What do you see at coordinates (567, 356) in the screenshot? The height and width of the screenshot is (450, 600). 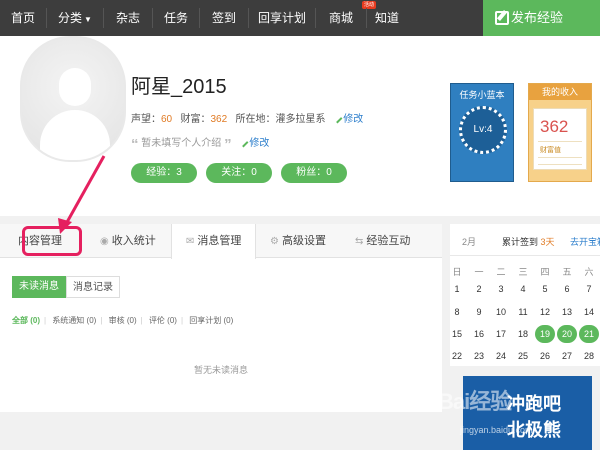 I see `calendar-day: 27` at bounding box center [567, 356].